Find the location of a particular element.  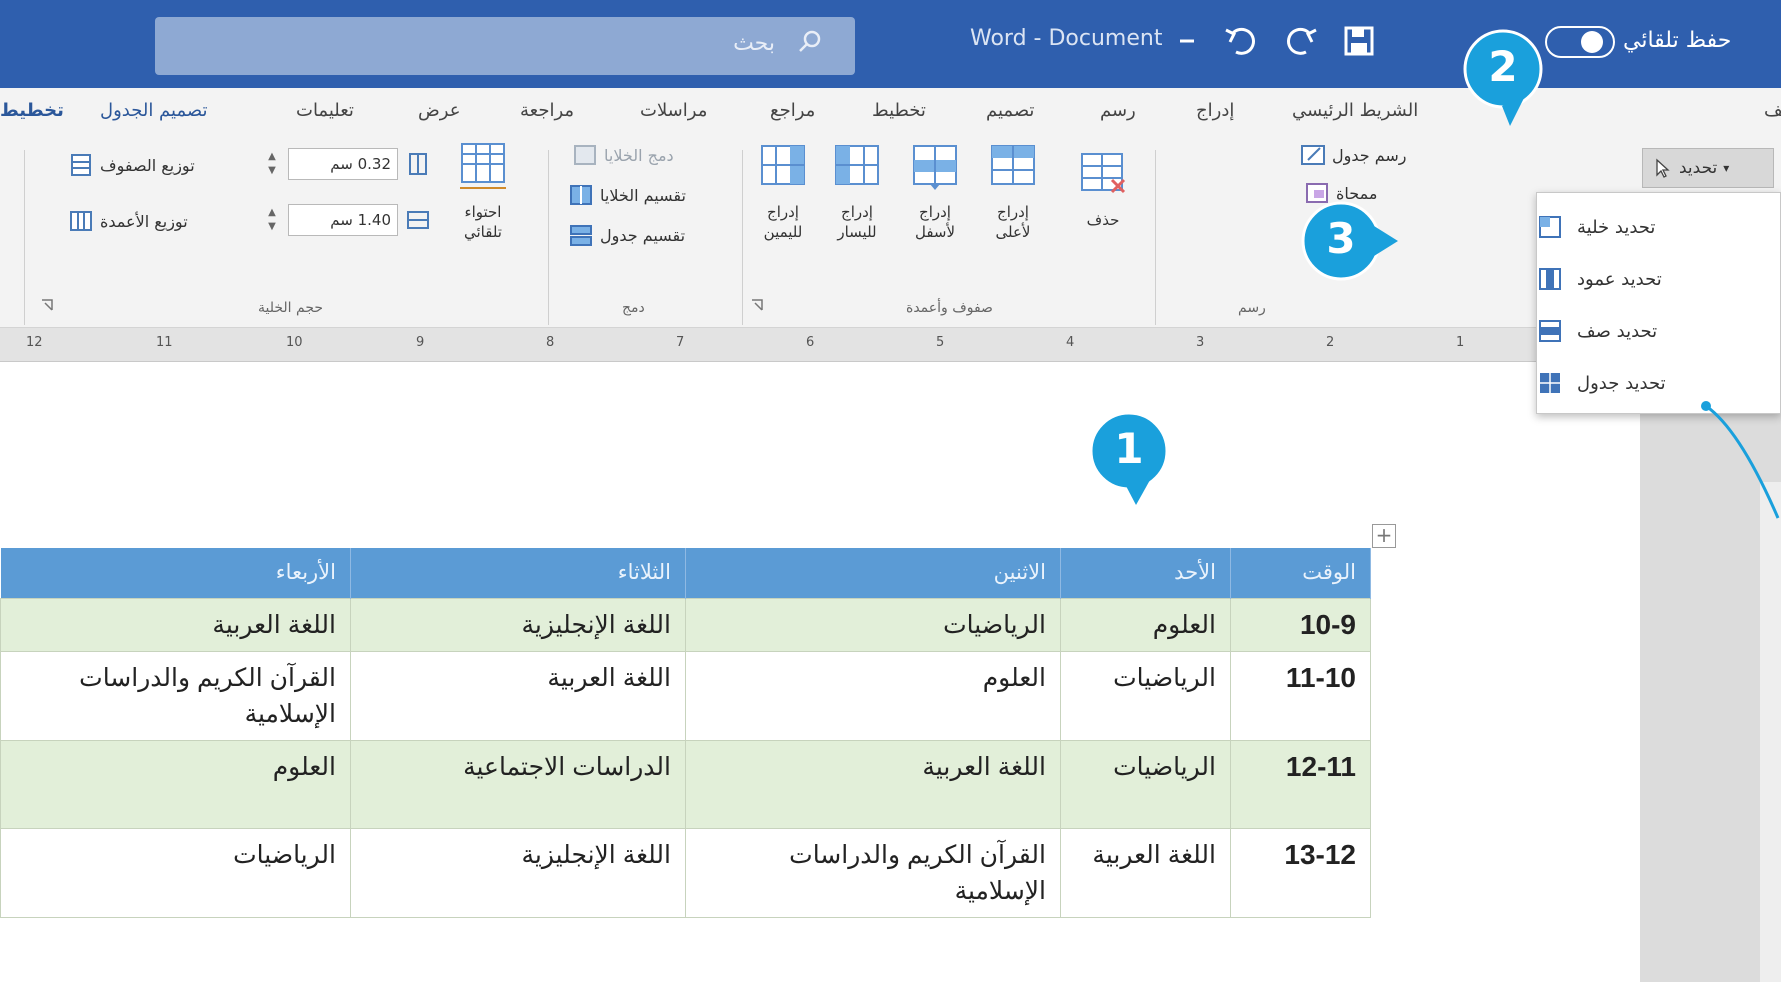

ruler-number: 12 is located at coordinates (34, 342).